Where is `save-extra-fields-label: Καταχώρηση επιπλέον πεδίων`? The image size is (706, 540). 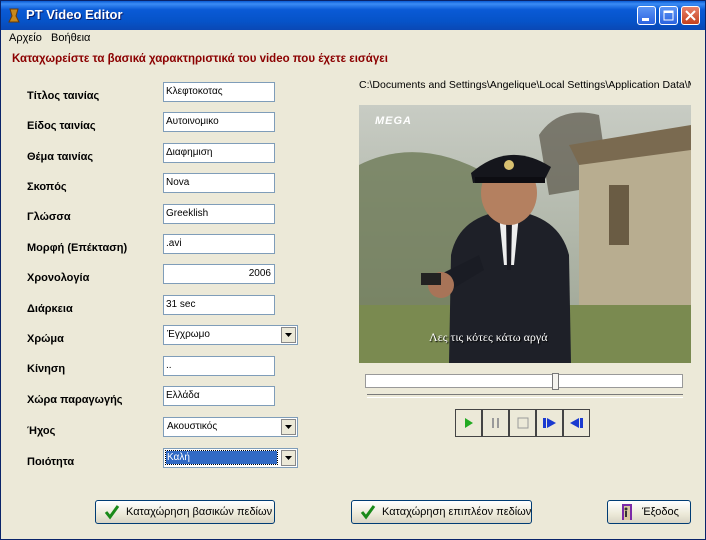
save-extra-fields-label: Καταχώρηση επιπλέον πεδίων is located at coordinates (457, 512).